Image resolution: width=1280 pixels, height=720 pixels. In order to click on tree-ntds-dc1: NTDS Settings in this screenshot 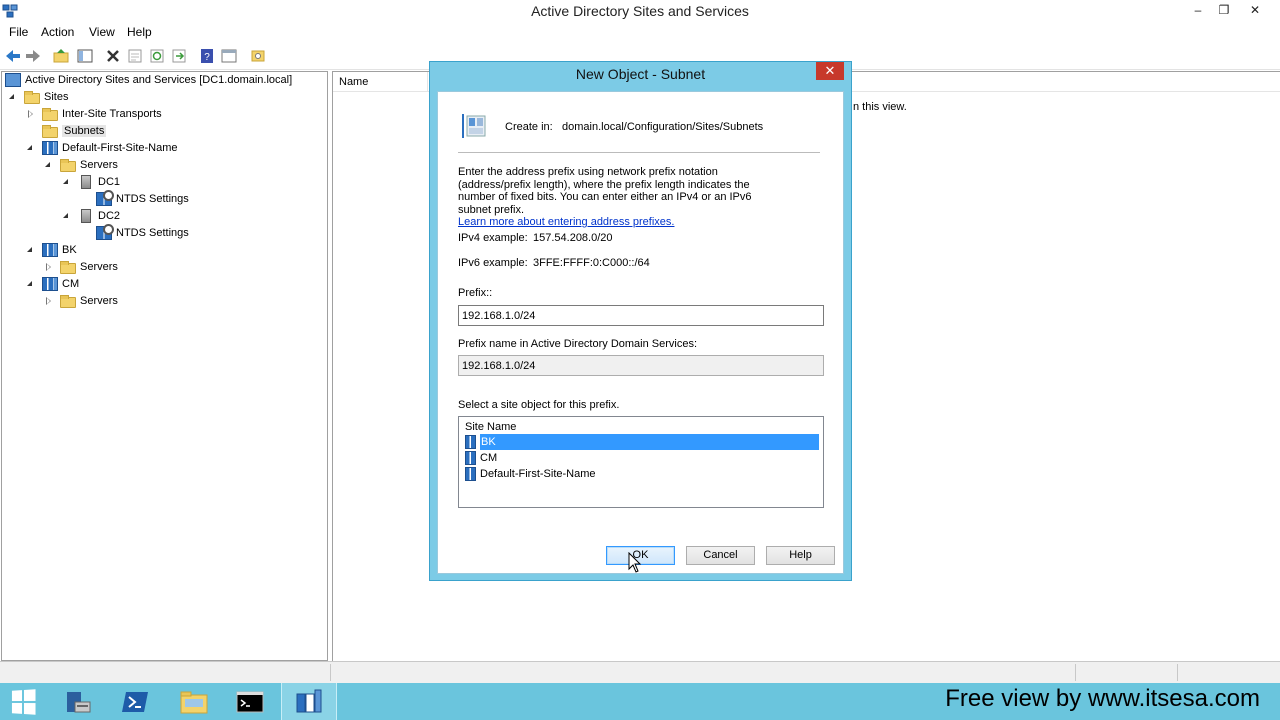, I will do `click(134, 198)`.